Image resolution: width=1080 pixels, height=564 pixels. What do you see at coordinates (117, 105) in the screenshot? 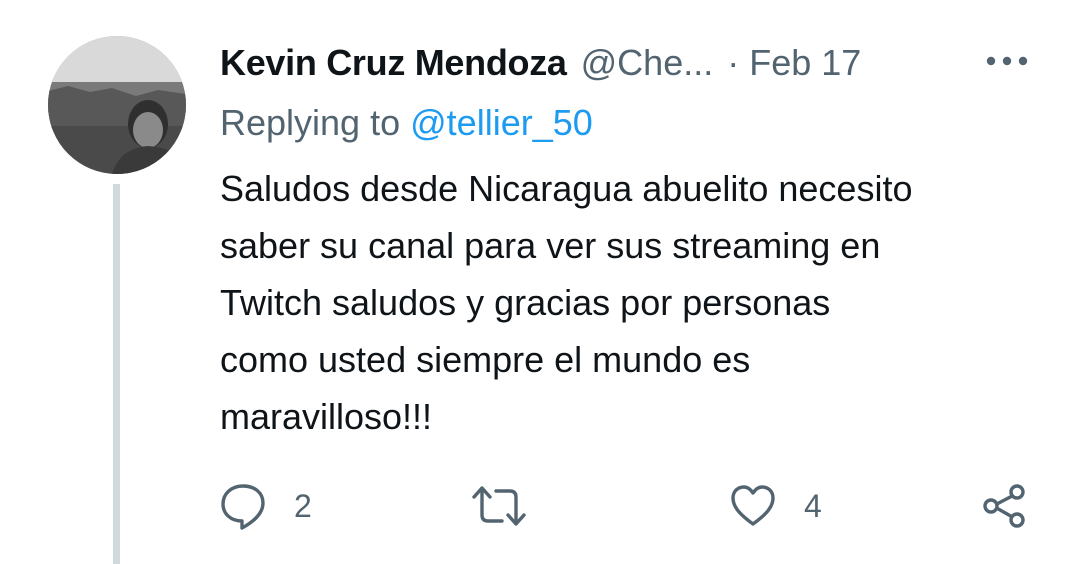
I see `avatar` at bounding box center [117, 105].